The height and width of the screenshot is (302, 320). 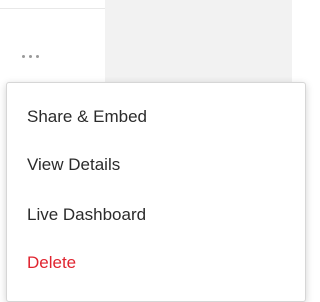 What do you see at coordinates (87, 117) in the screenshot?
I see `menu-item-share-embed: Share & Embed` at bounding box center [87, 117].